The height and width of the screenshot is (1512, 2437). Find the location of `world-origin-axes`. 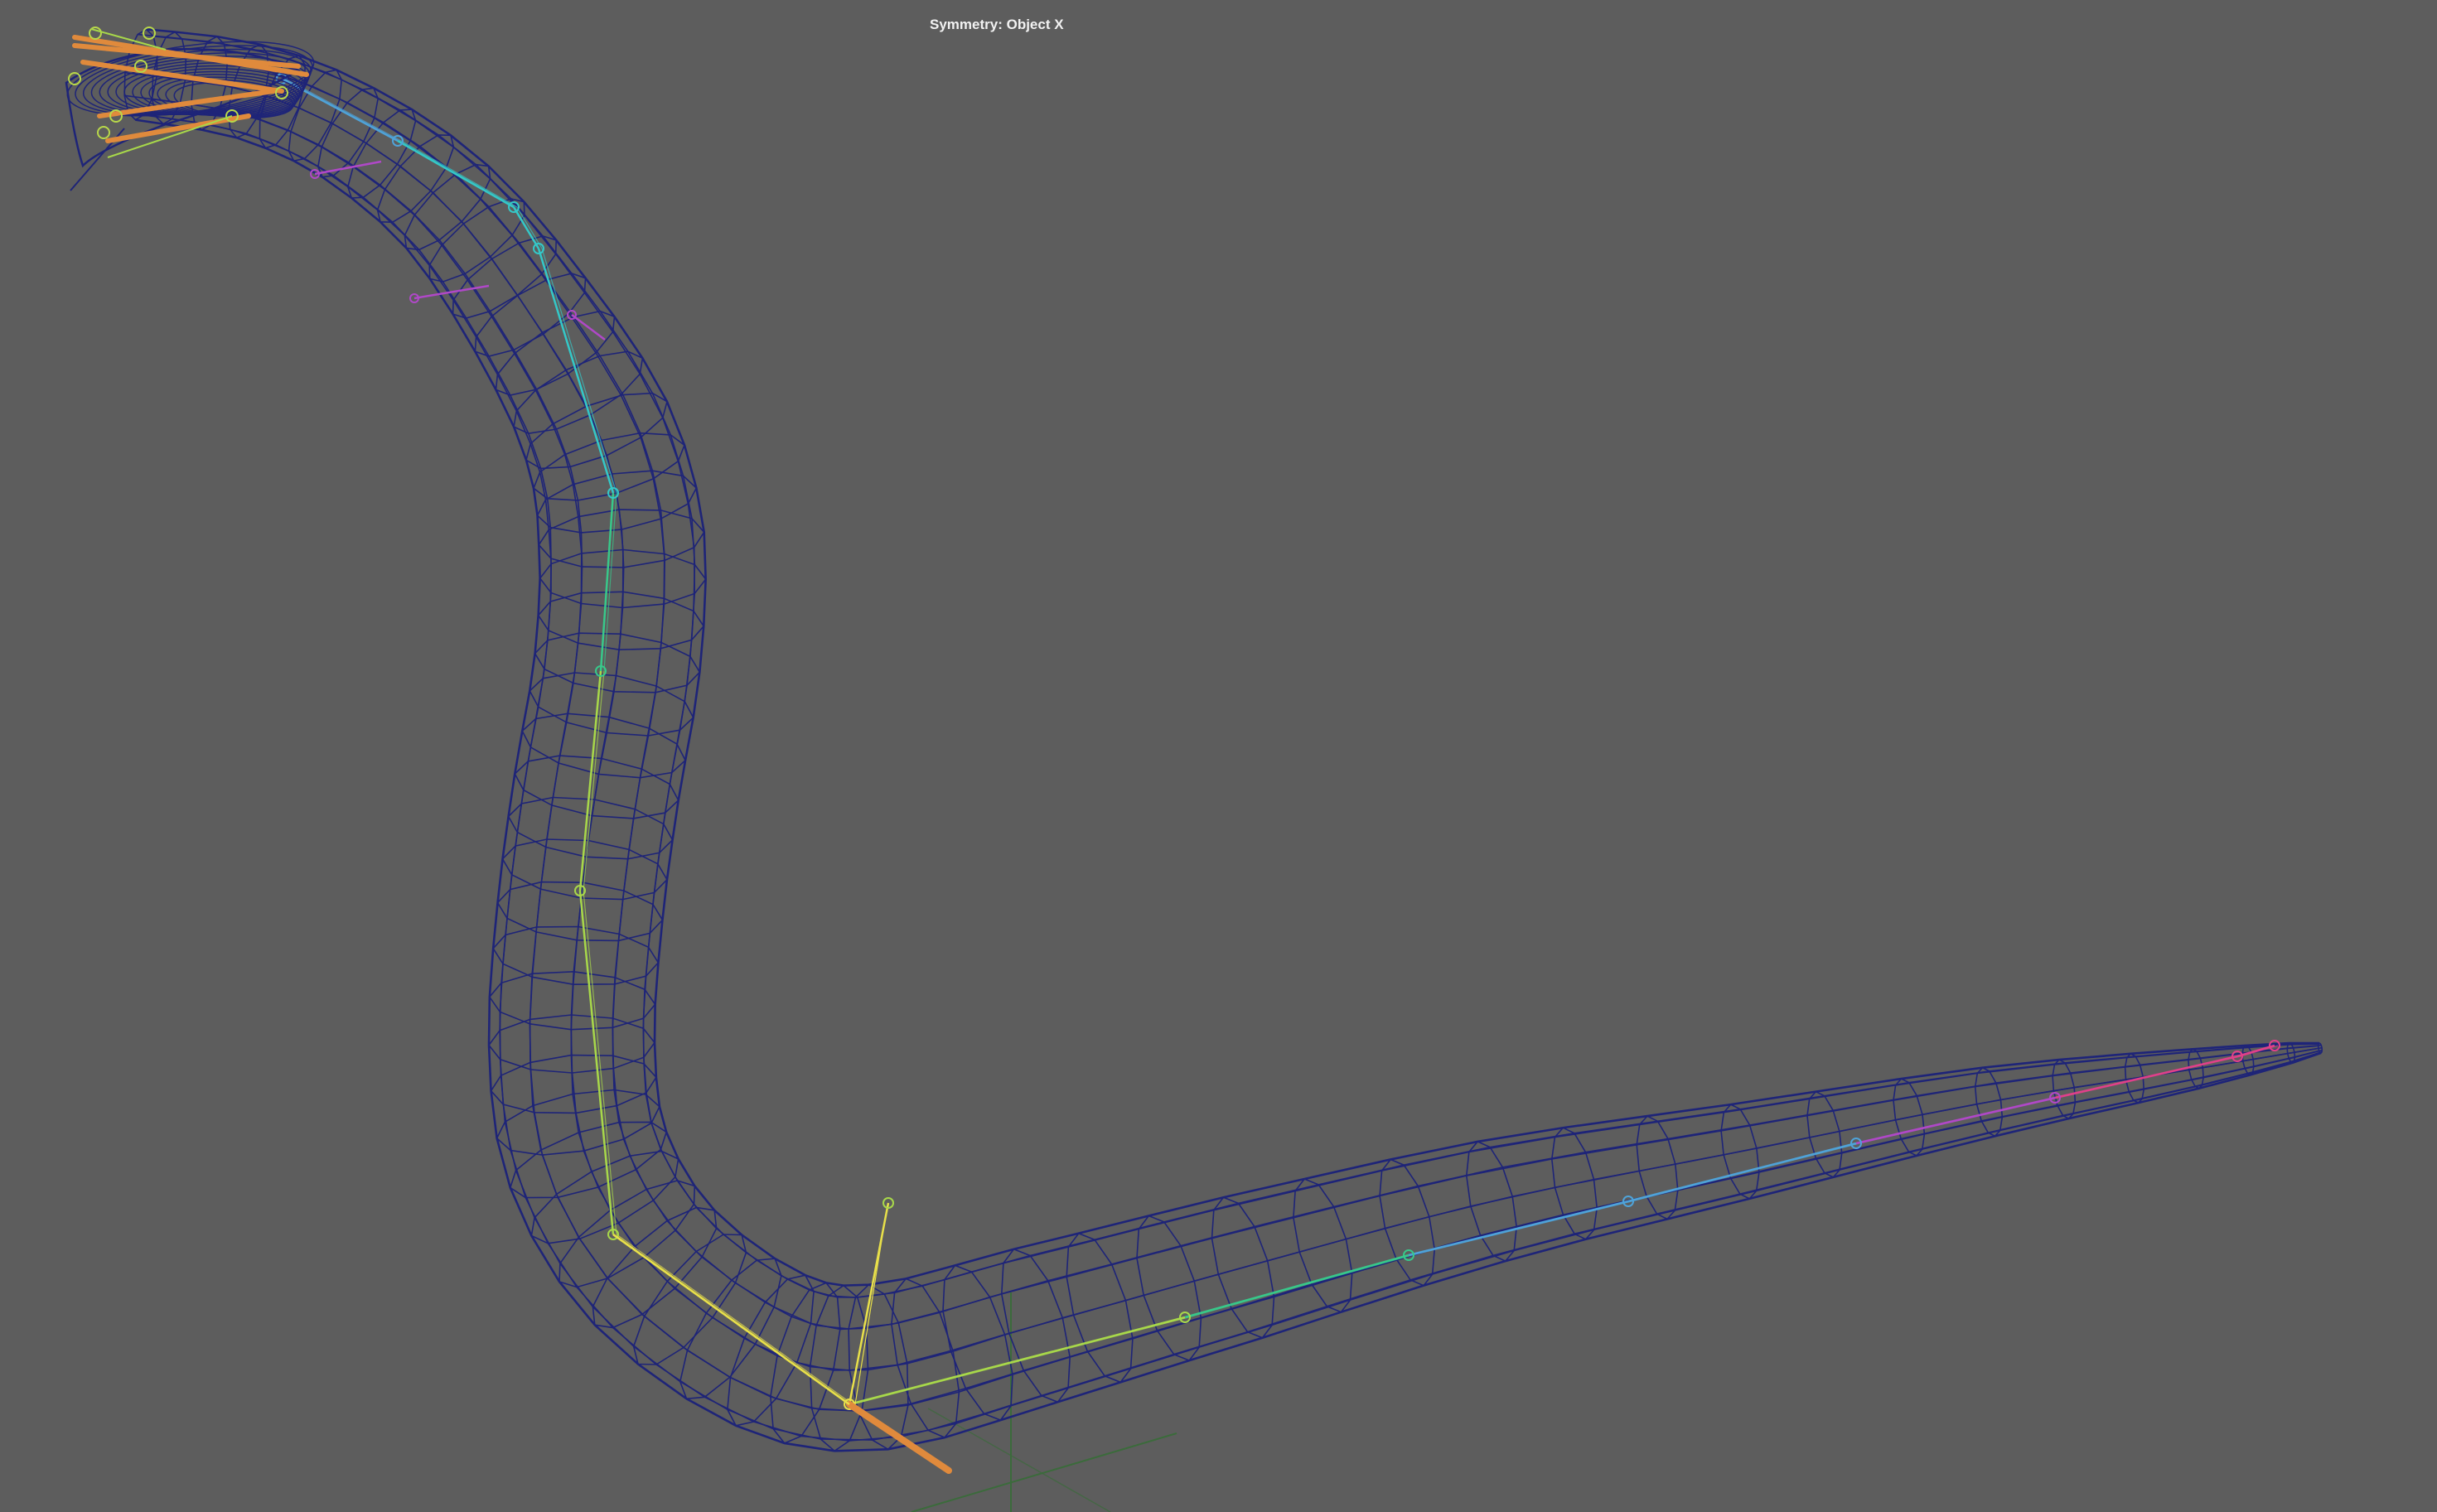

world-origin-axes is located at coordinates (1044, 1402).